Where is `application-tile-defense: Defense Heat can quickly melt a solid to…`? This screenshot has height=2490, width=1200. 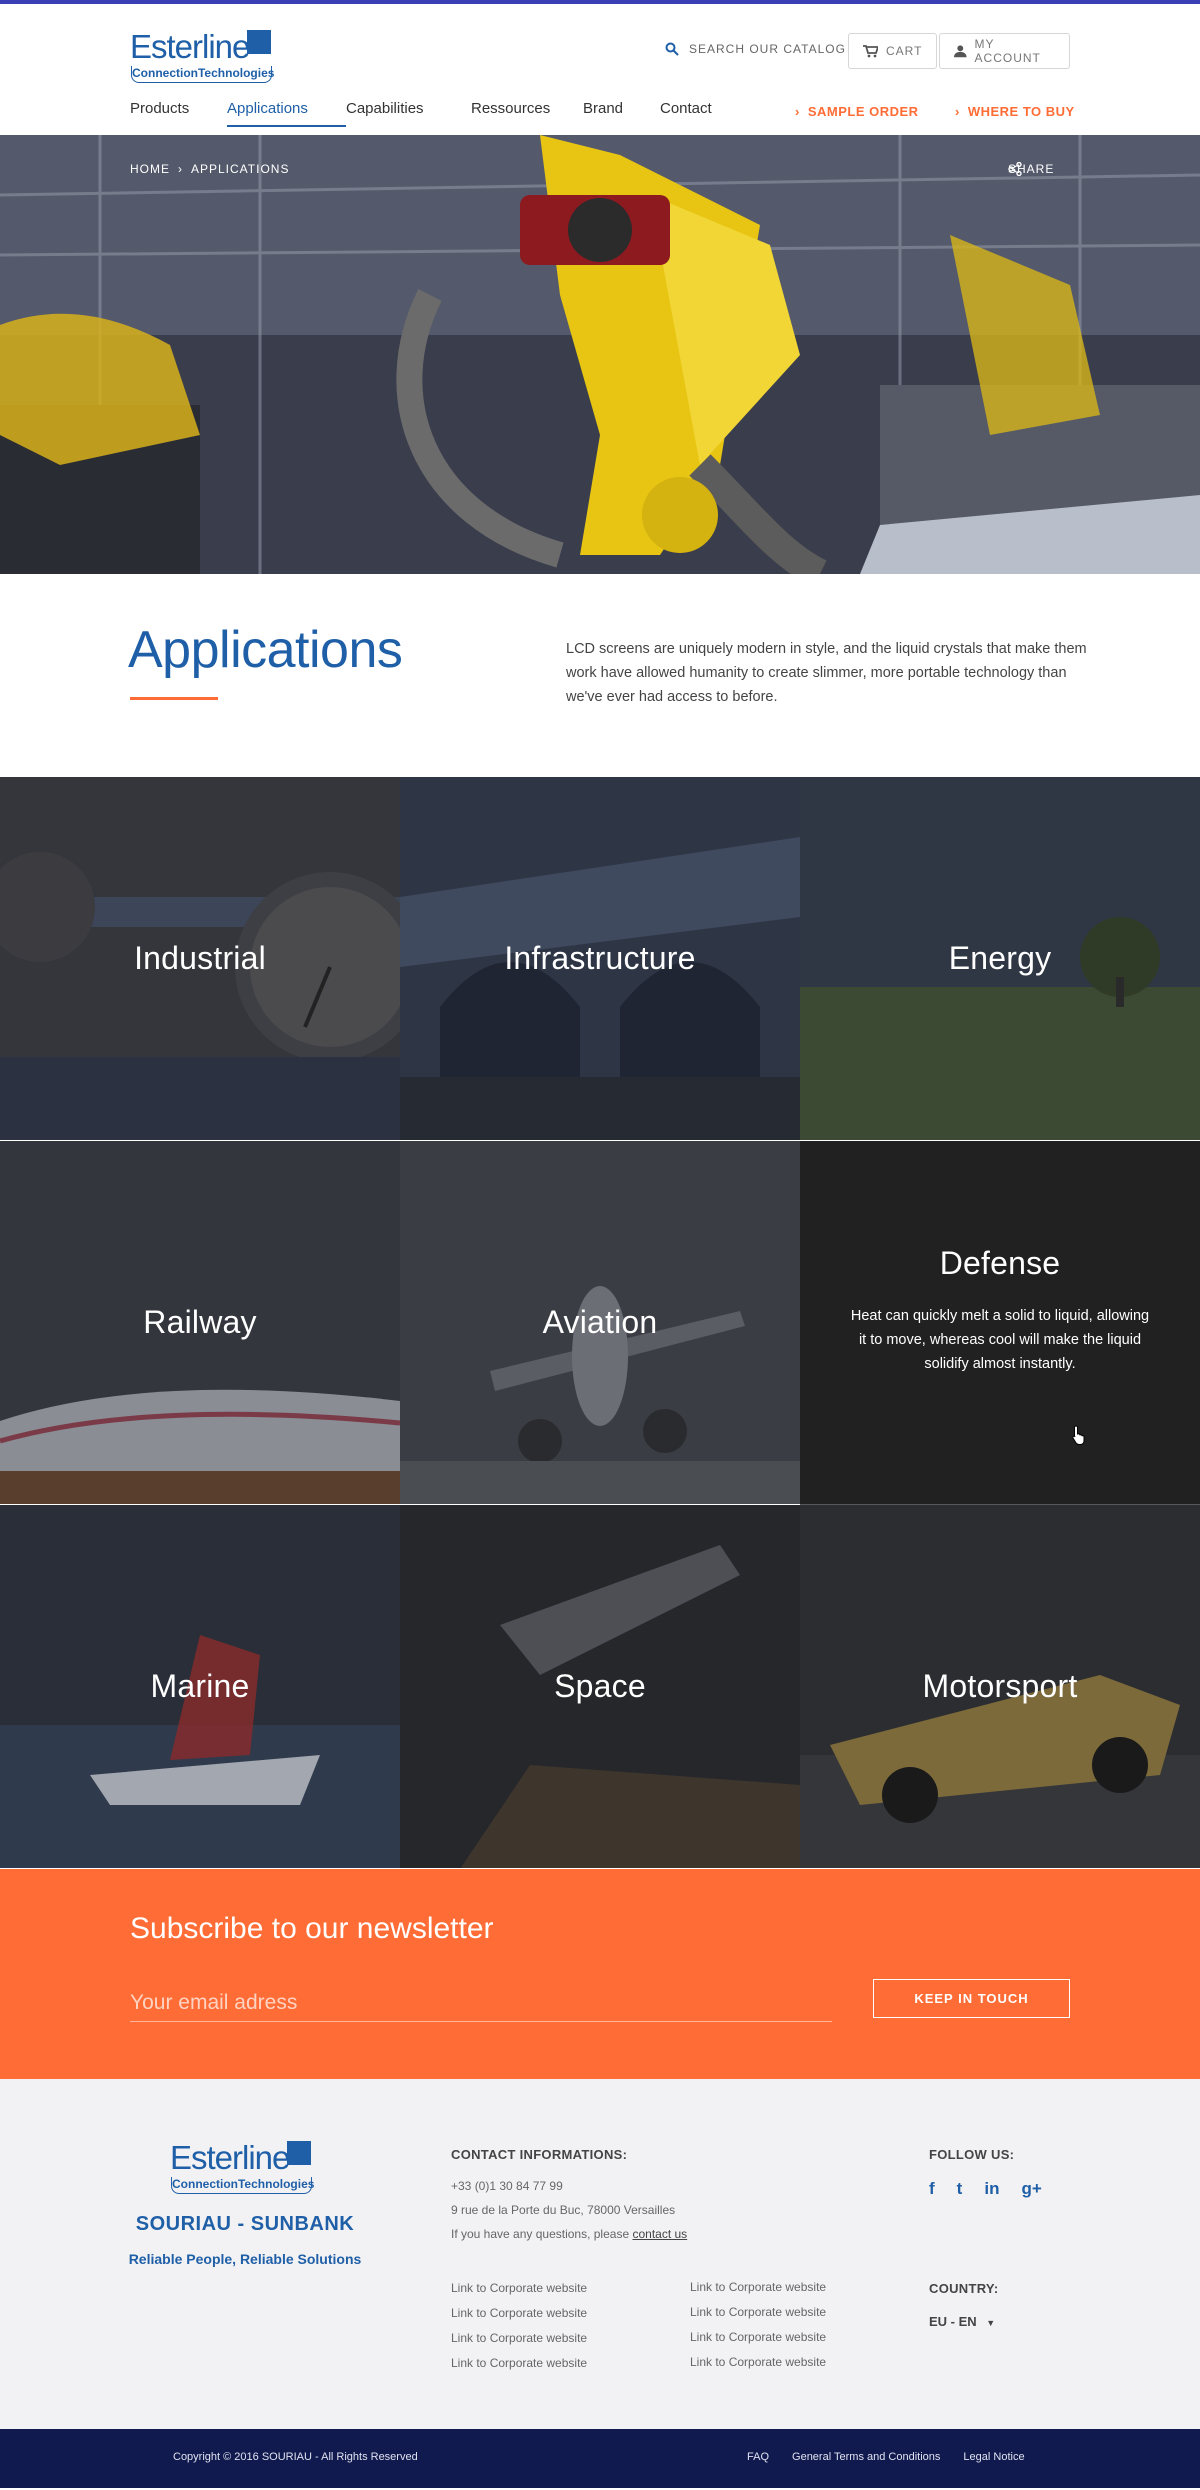 application-tile-defense: Defense Heat can quickly melt a solid to… is located at coordinates (1000, 1323).